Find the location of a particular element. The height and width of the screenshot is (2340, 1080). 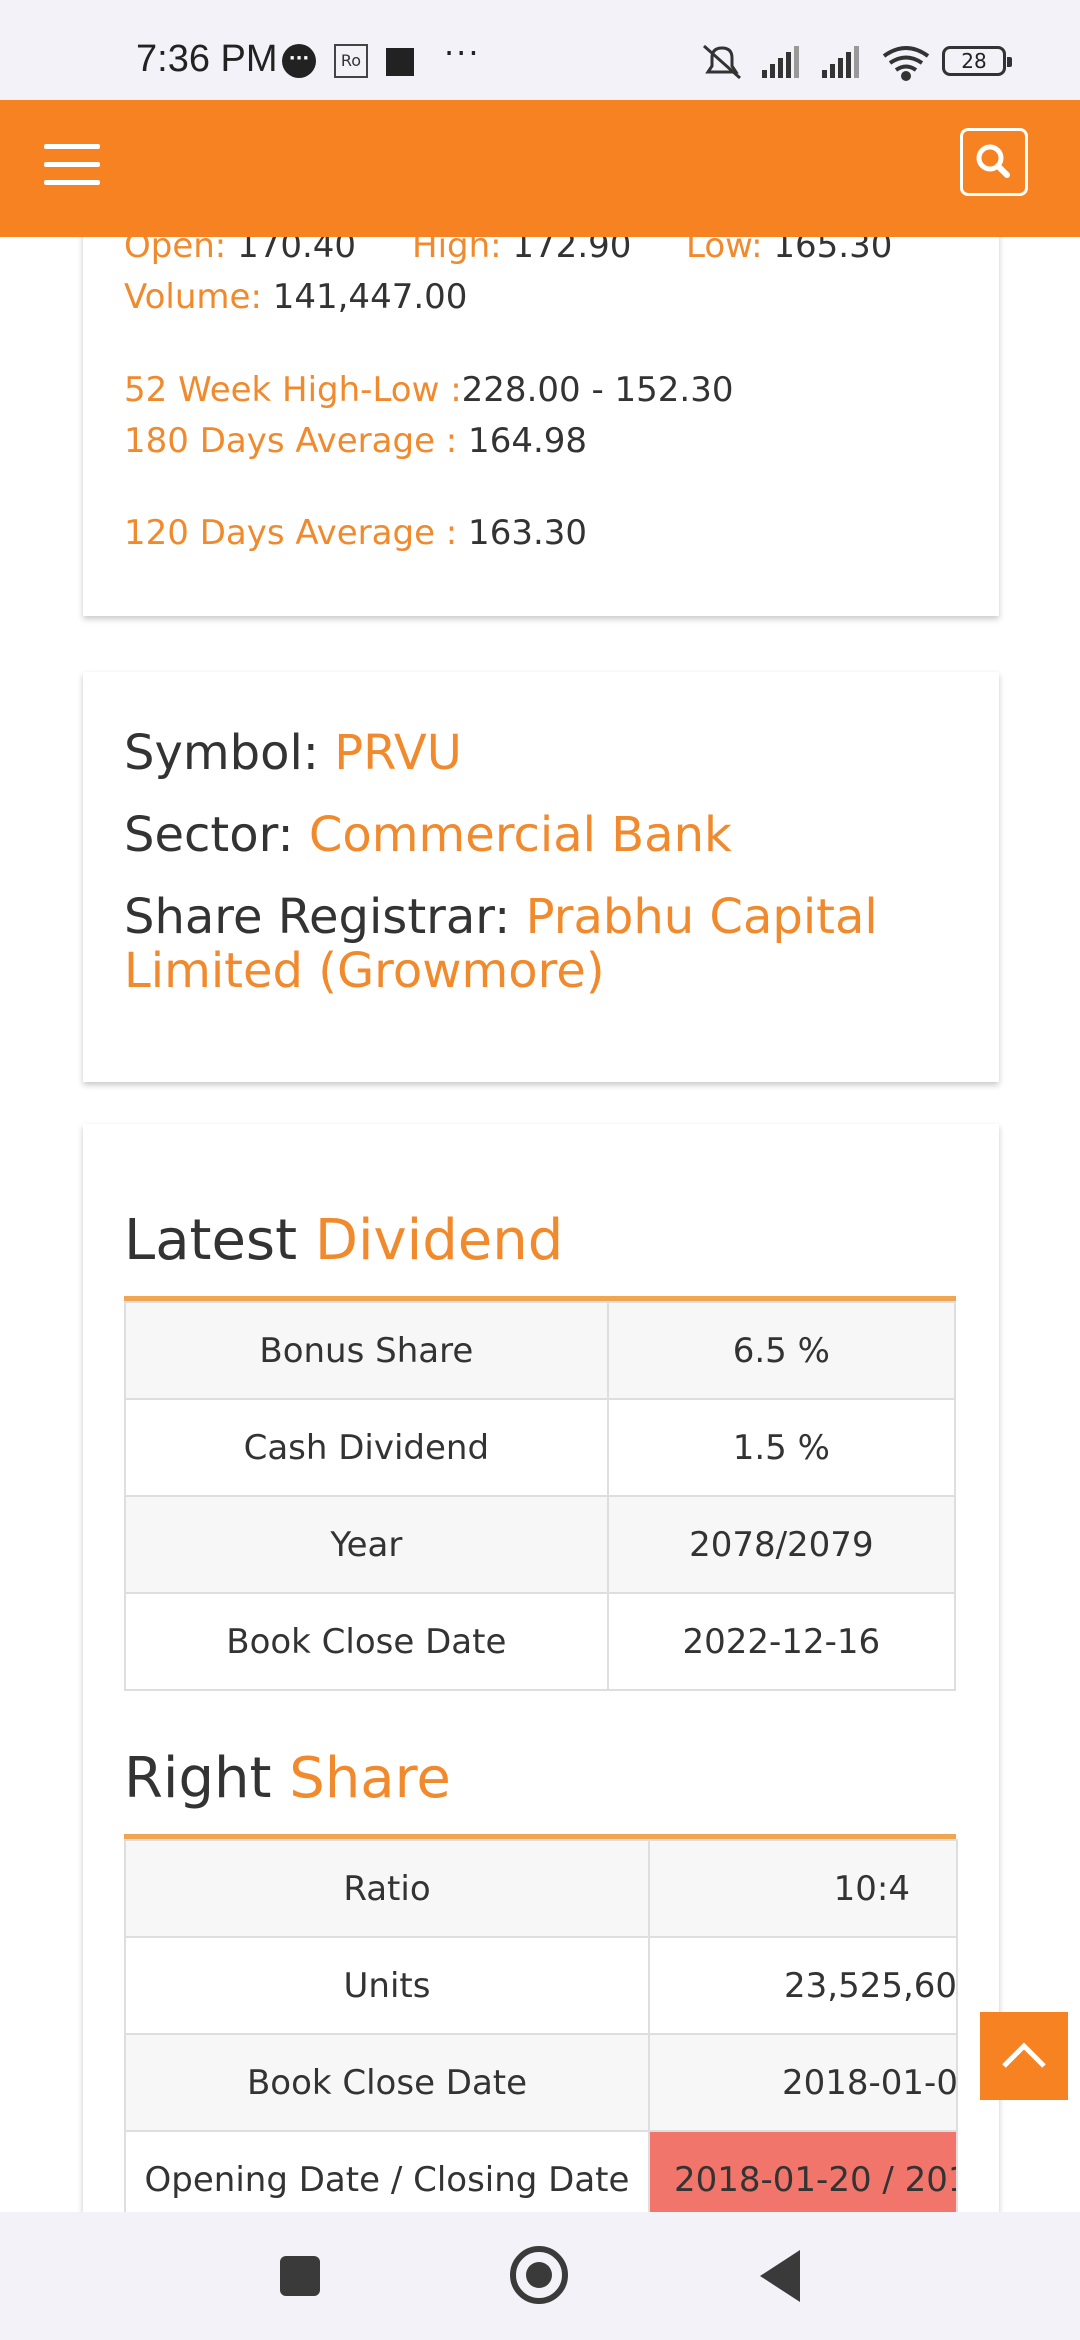

search-button is located at coordinates (994, 162).